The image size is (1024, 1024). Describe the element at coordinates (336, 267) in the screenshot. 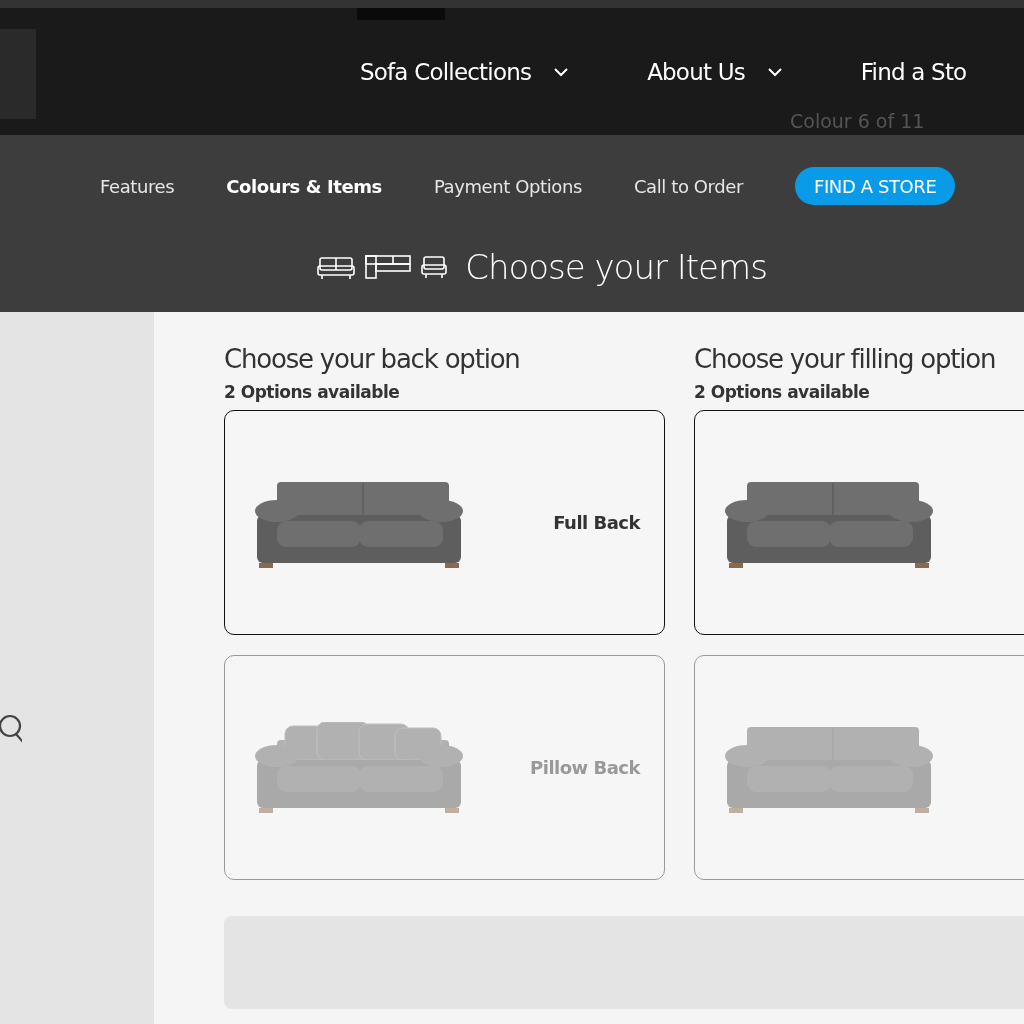

I see `sofa-icon` at that location.